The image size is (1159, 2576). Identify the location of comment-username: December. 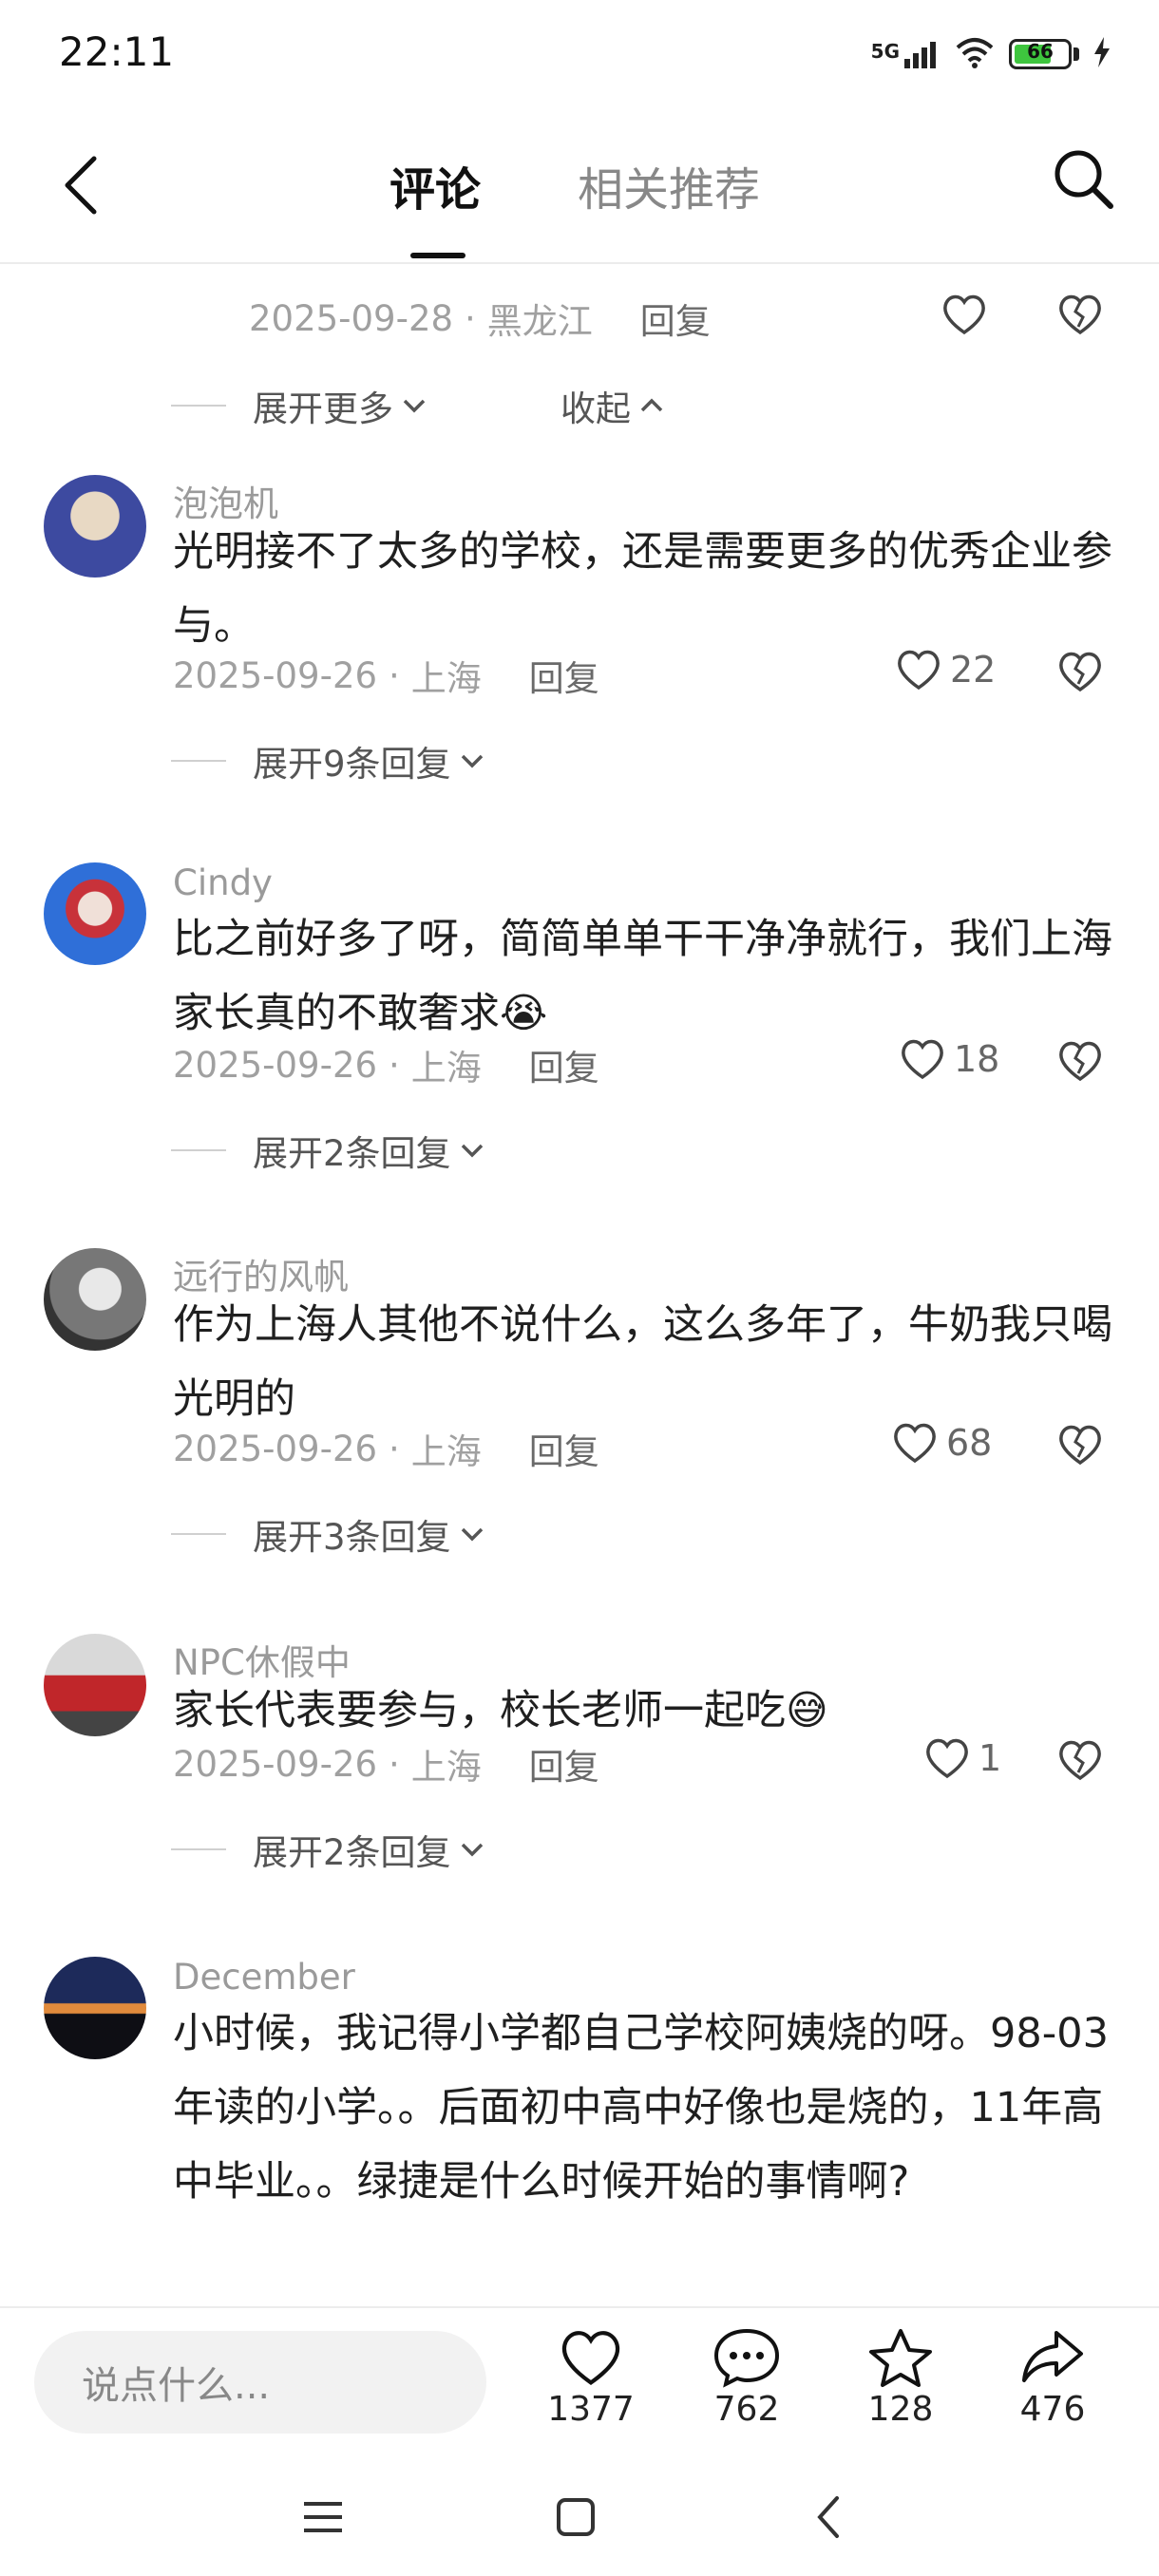
(264, 1977).